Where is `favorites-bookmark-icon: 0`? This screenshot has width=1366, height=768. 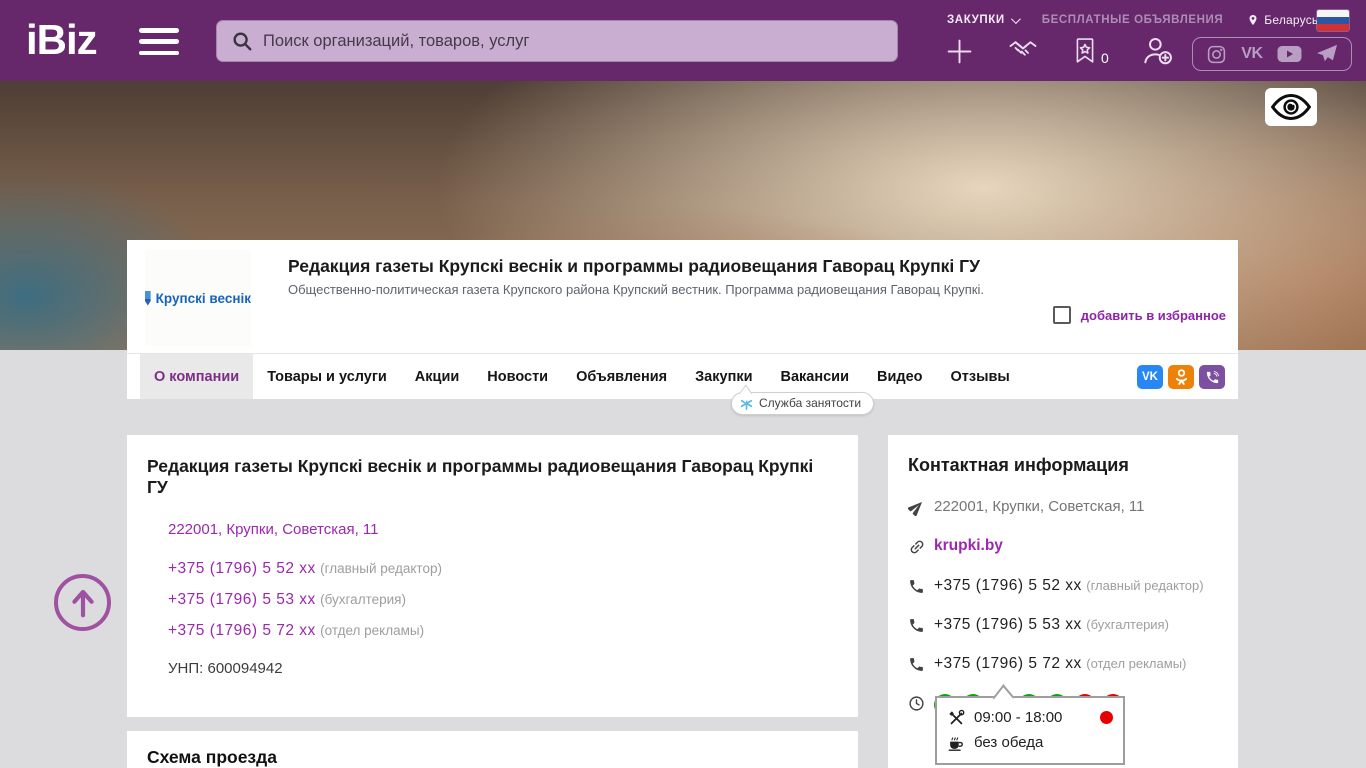 favorites-bookmark-icon: 0 is located at coordinates (1090, 51).